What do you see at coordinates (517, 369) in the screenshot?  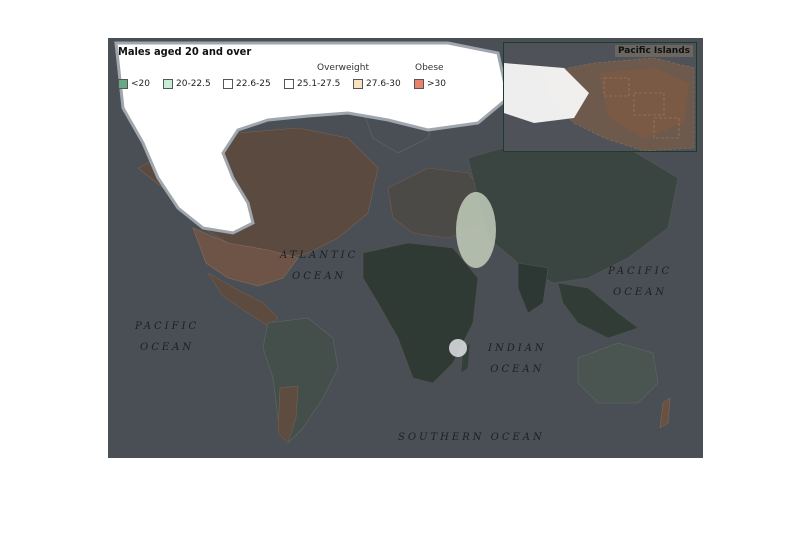 I see `indian-label-line2: OCEAN` at bounding box center [517, 369].